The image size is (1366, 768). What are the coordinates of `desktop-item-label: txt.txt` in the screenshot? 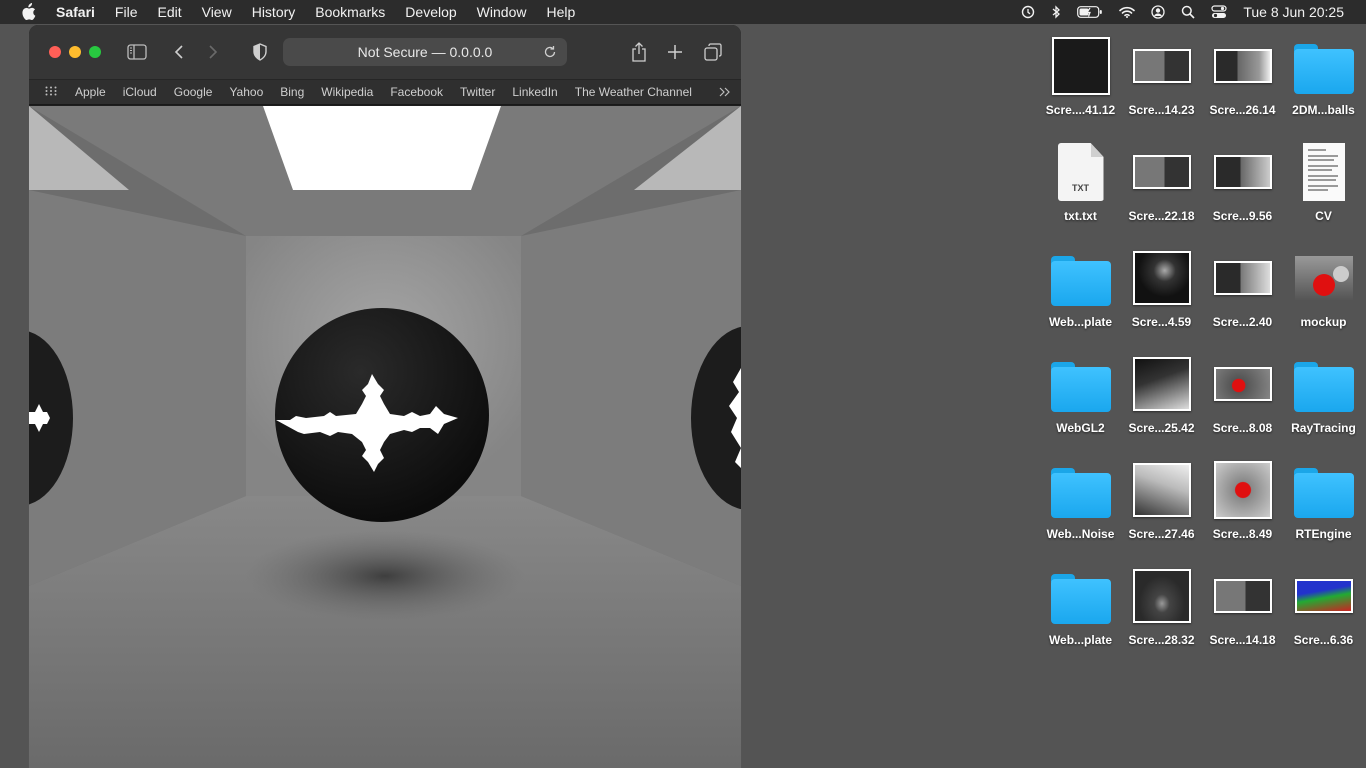 It's located at (1080, 216).